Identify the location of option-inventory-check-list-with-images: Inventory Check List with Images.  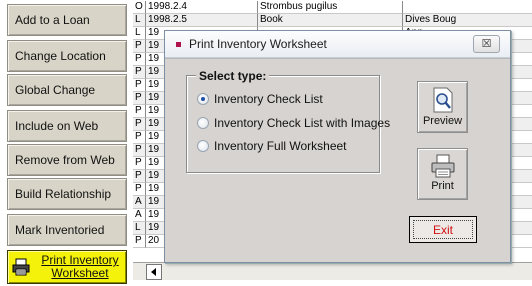
(293, 123).